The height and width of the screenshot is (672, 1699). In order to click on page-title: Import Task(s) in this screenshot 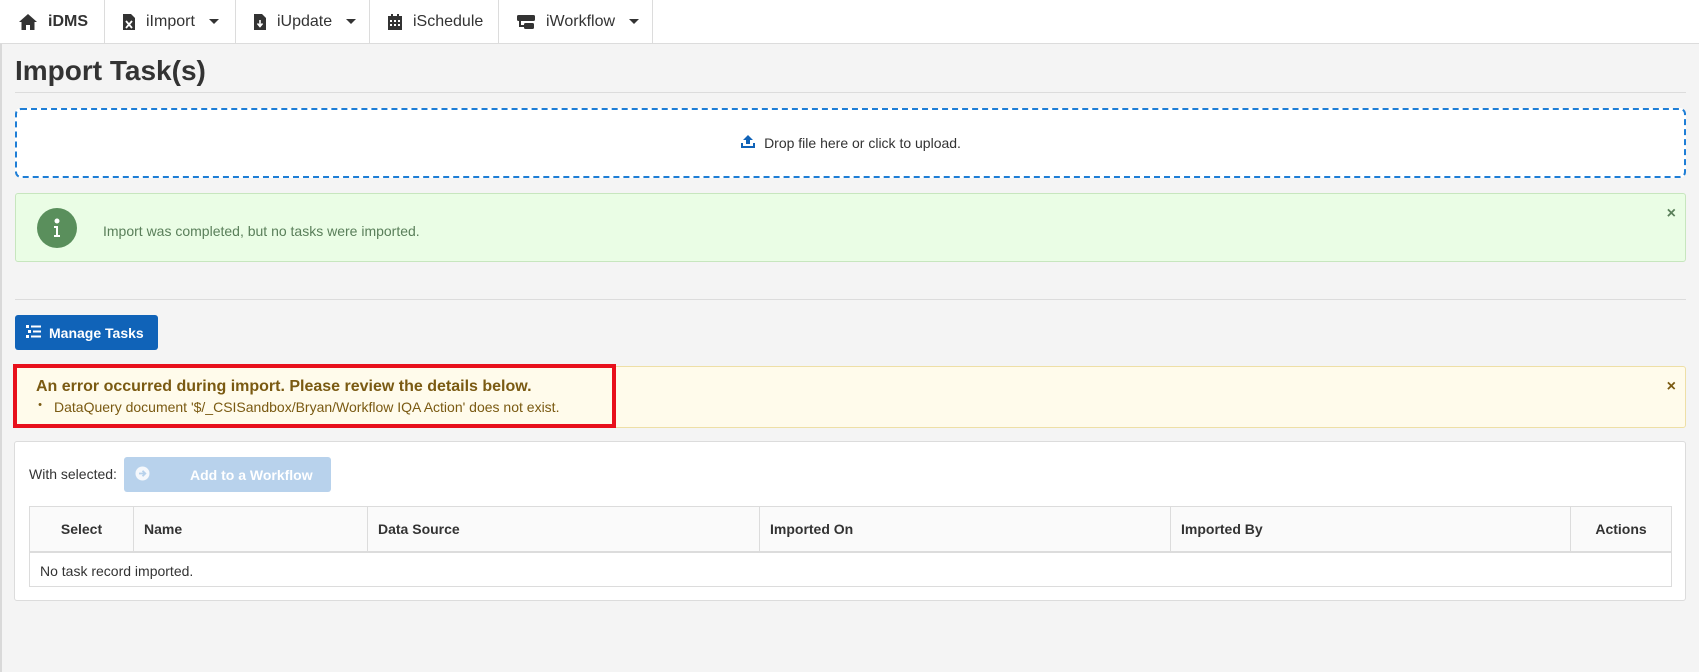, I will do `click(110, 70)`.